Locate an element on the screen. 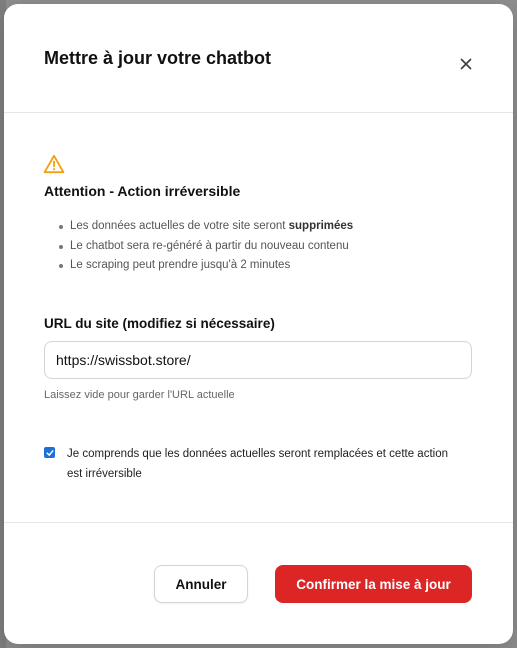  url-input is located at coordinates (258, 360).